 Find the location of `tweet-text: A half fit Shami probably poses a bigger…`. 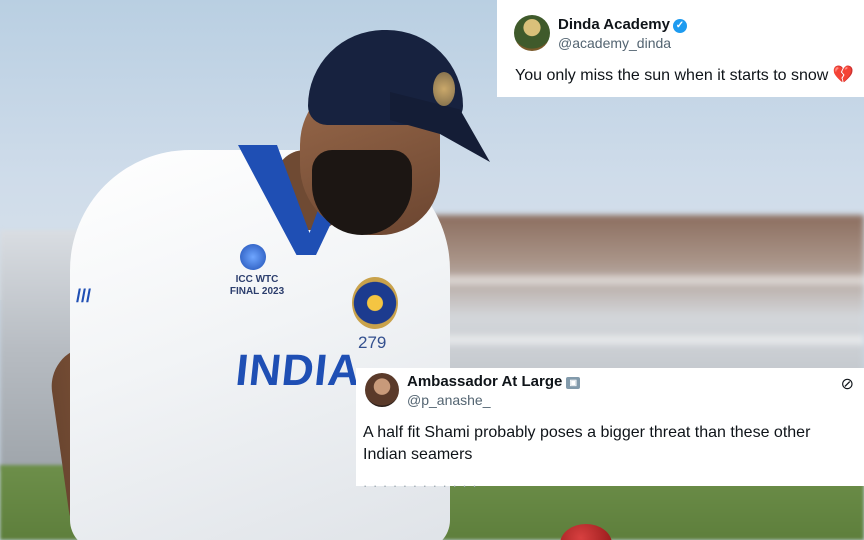

tweet-text: A half fit Shami probably poses a bigger… is located at coordinates (587, 443).